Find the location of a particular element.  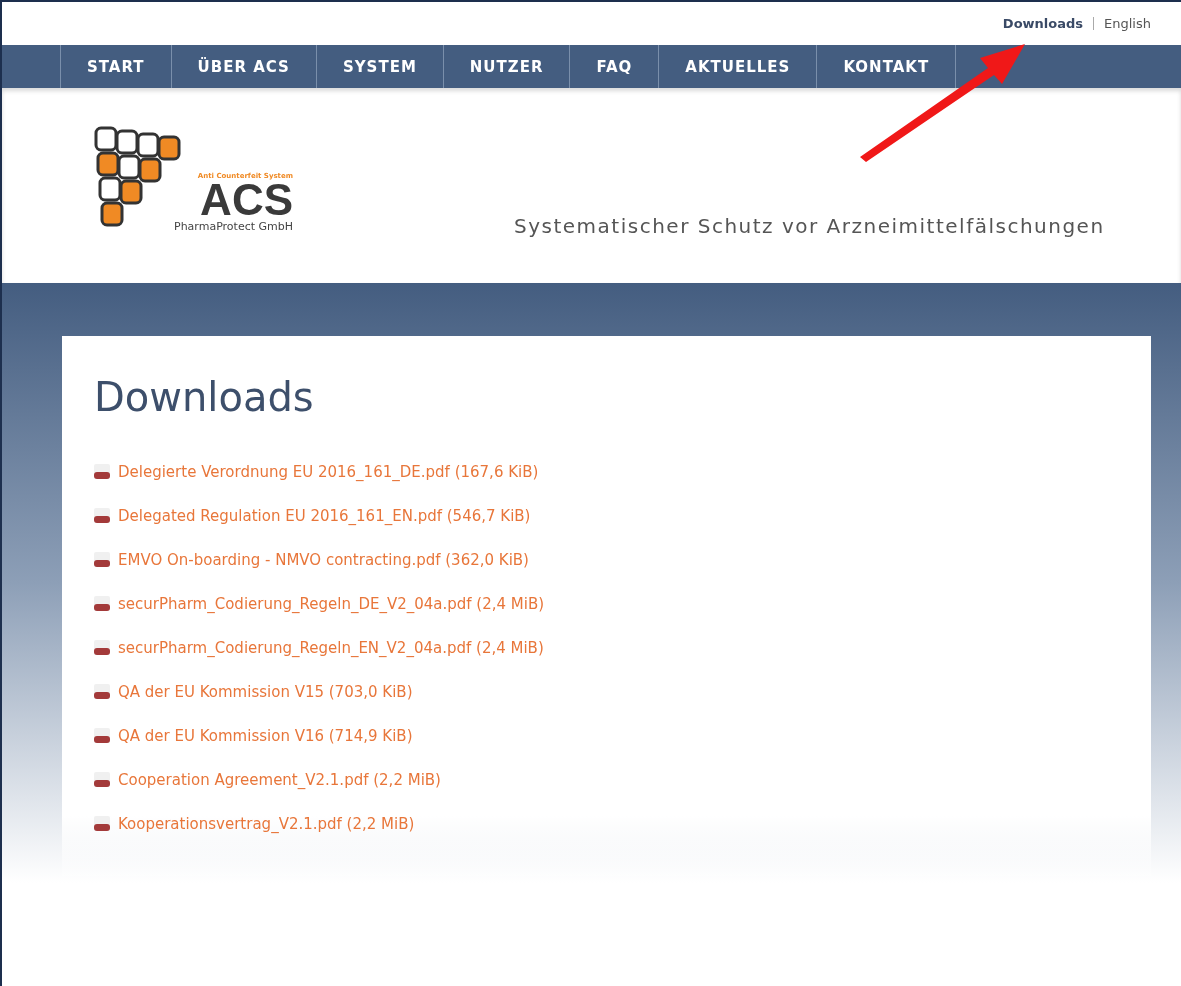

logo-company: PharmaProtect GmbH is located at coordinates (233, 226).